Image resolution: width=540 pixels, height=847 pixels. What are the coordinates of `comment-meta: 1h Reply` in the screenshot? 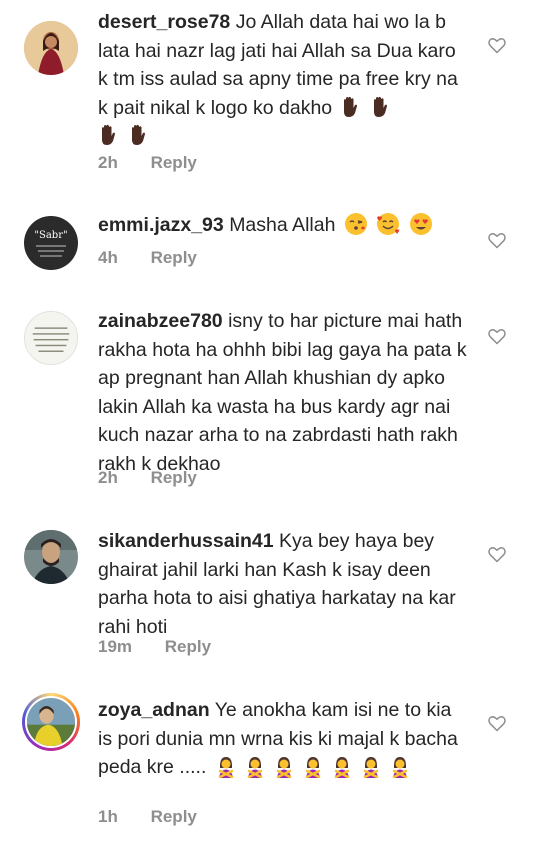 It's located at (147, 817).